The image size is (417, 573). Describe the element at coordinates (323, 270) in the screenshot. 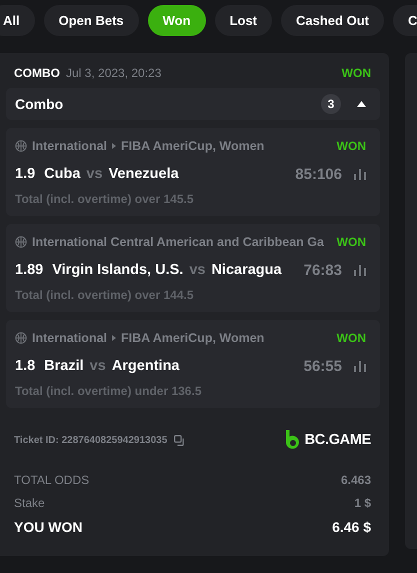

I see `match-score: 76:83` at that location.